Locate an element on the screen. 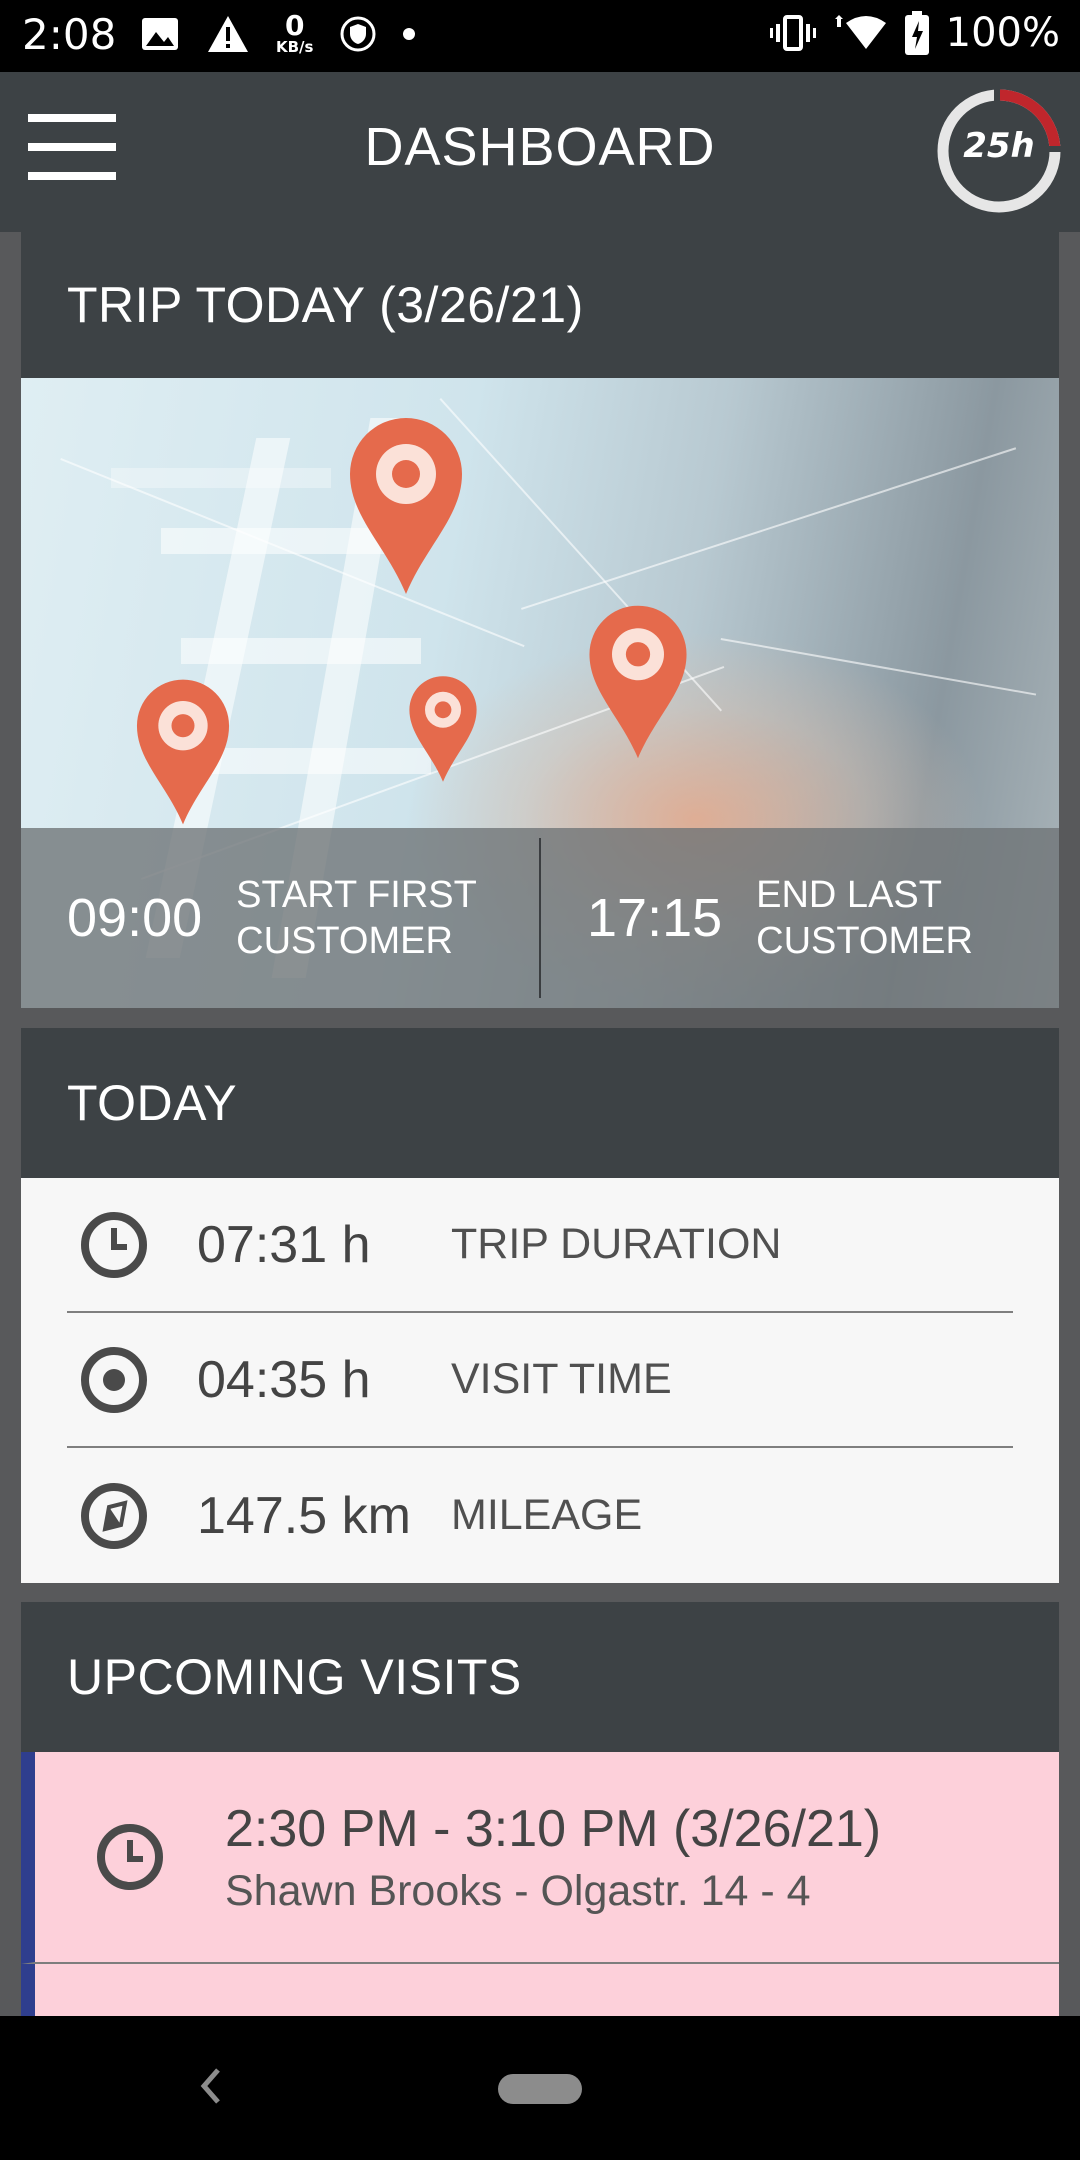 The image size is (1080, 2160). visit-time-row: 04:35 h VISIT TIME is located at coordinates (540, 1380).